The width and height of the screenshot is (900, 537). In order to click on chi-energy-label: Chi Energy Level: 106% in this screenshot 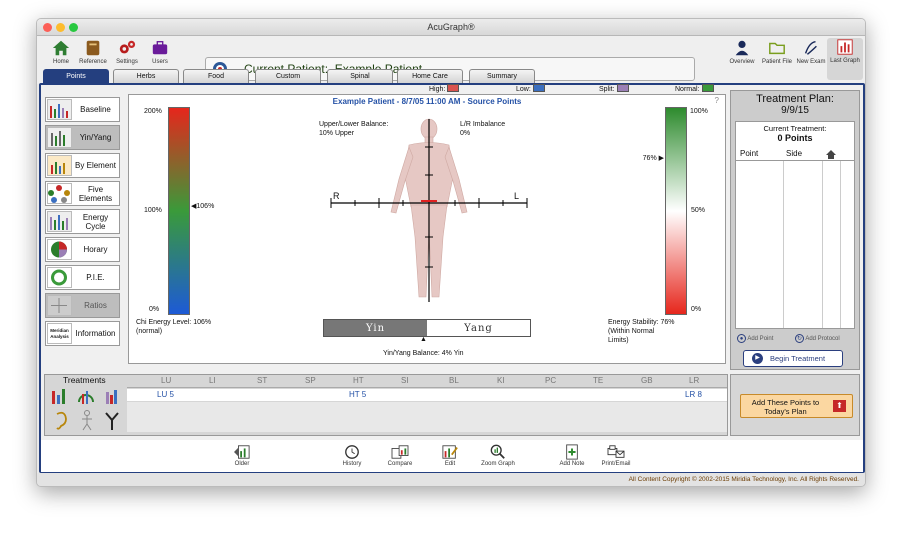, I will do `click(174, 322)`.